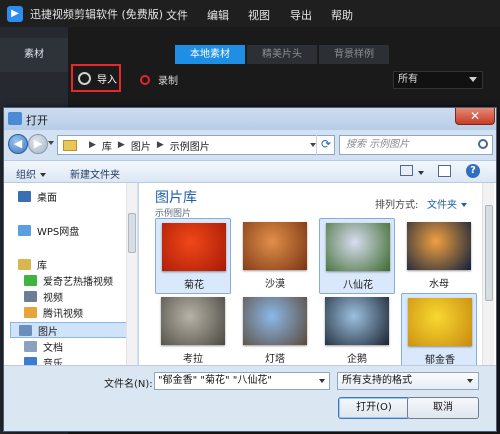 This screenshot has height=434, width=500. What do you see at coordinates (68, 280) in the screenshot?
I see `nav-item-3: 爱奇艺热播视频` at bounding box center [68, 280].